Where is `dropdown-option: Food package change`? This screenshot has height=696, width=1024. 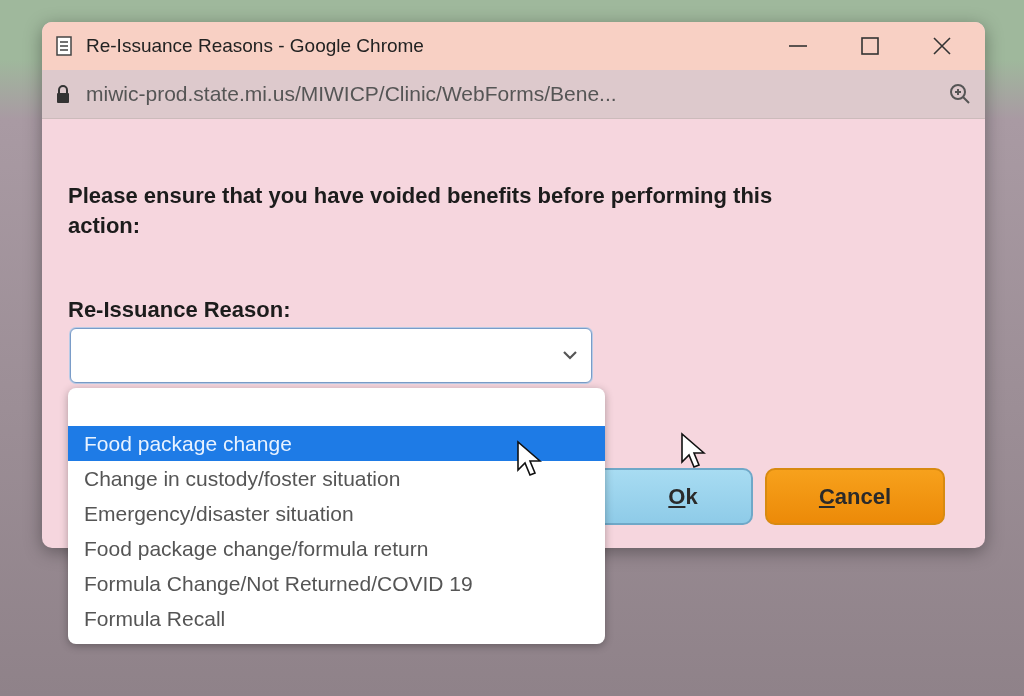 dropdown-option: Food package change is located at coordinates (336, 443).